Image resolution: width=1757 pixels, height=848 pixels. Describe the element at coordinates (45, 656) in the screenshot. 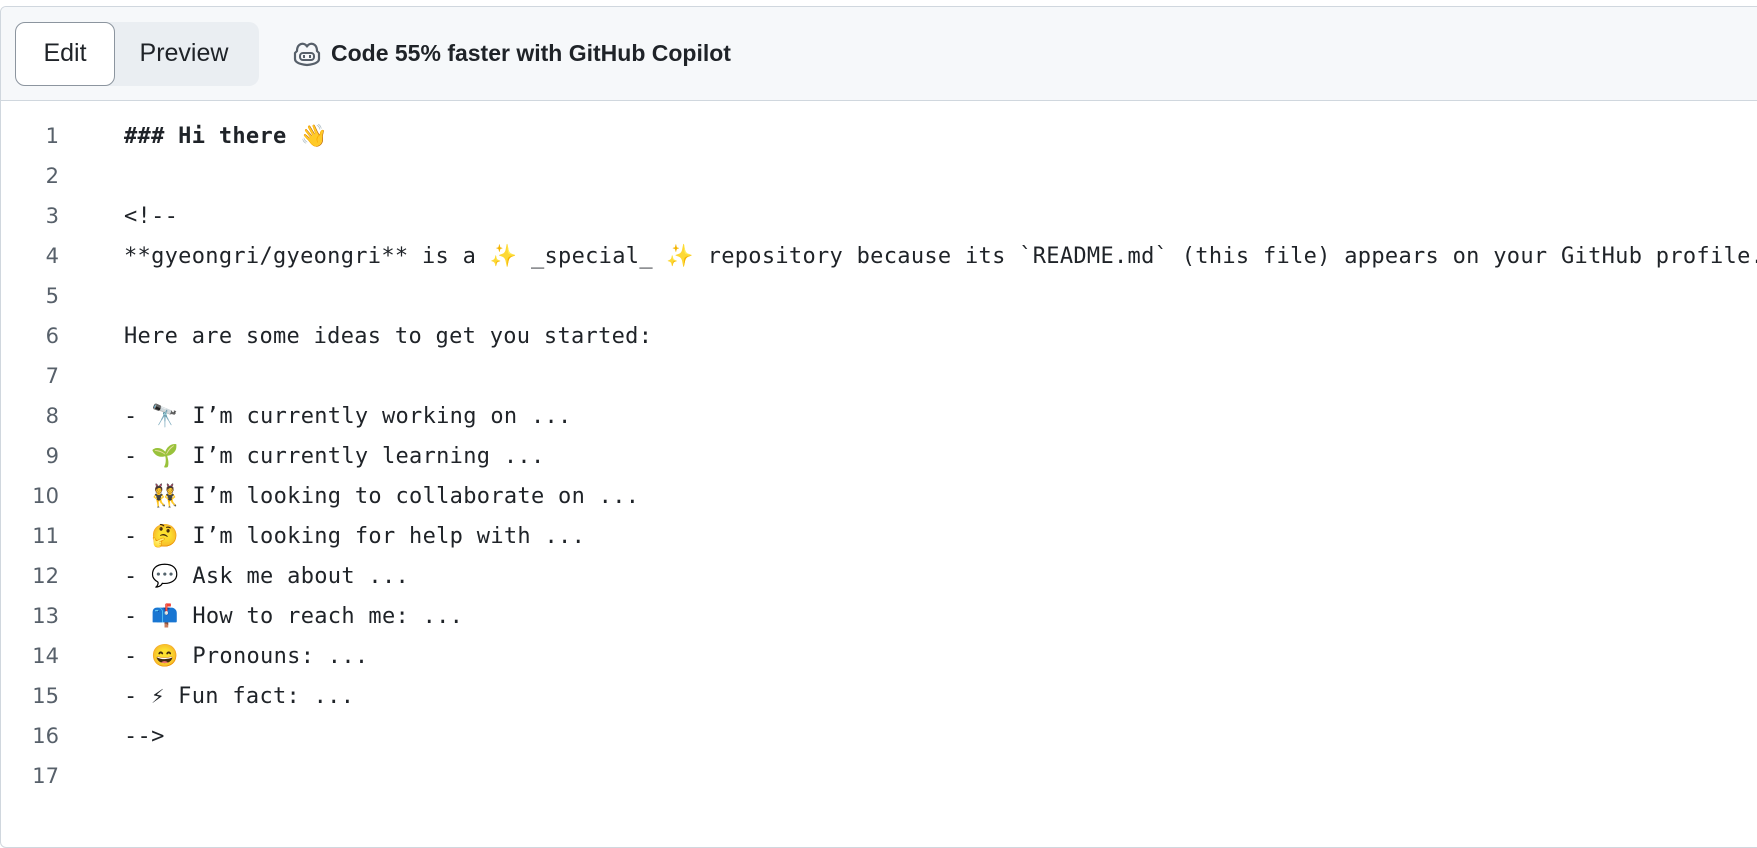

I see `line-number: 14` at that location.